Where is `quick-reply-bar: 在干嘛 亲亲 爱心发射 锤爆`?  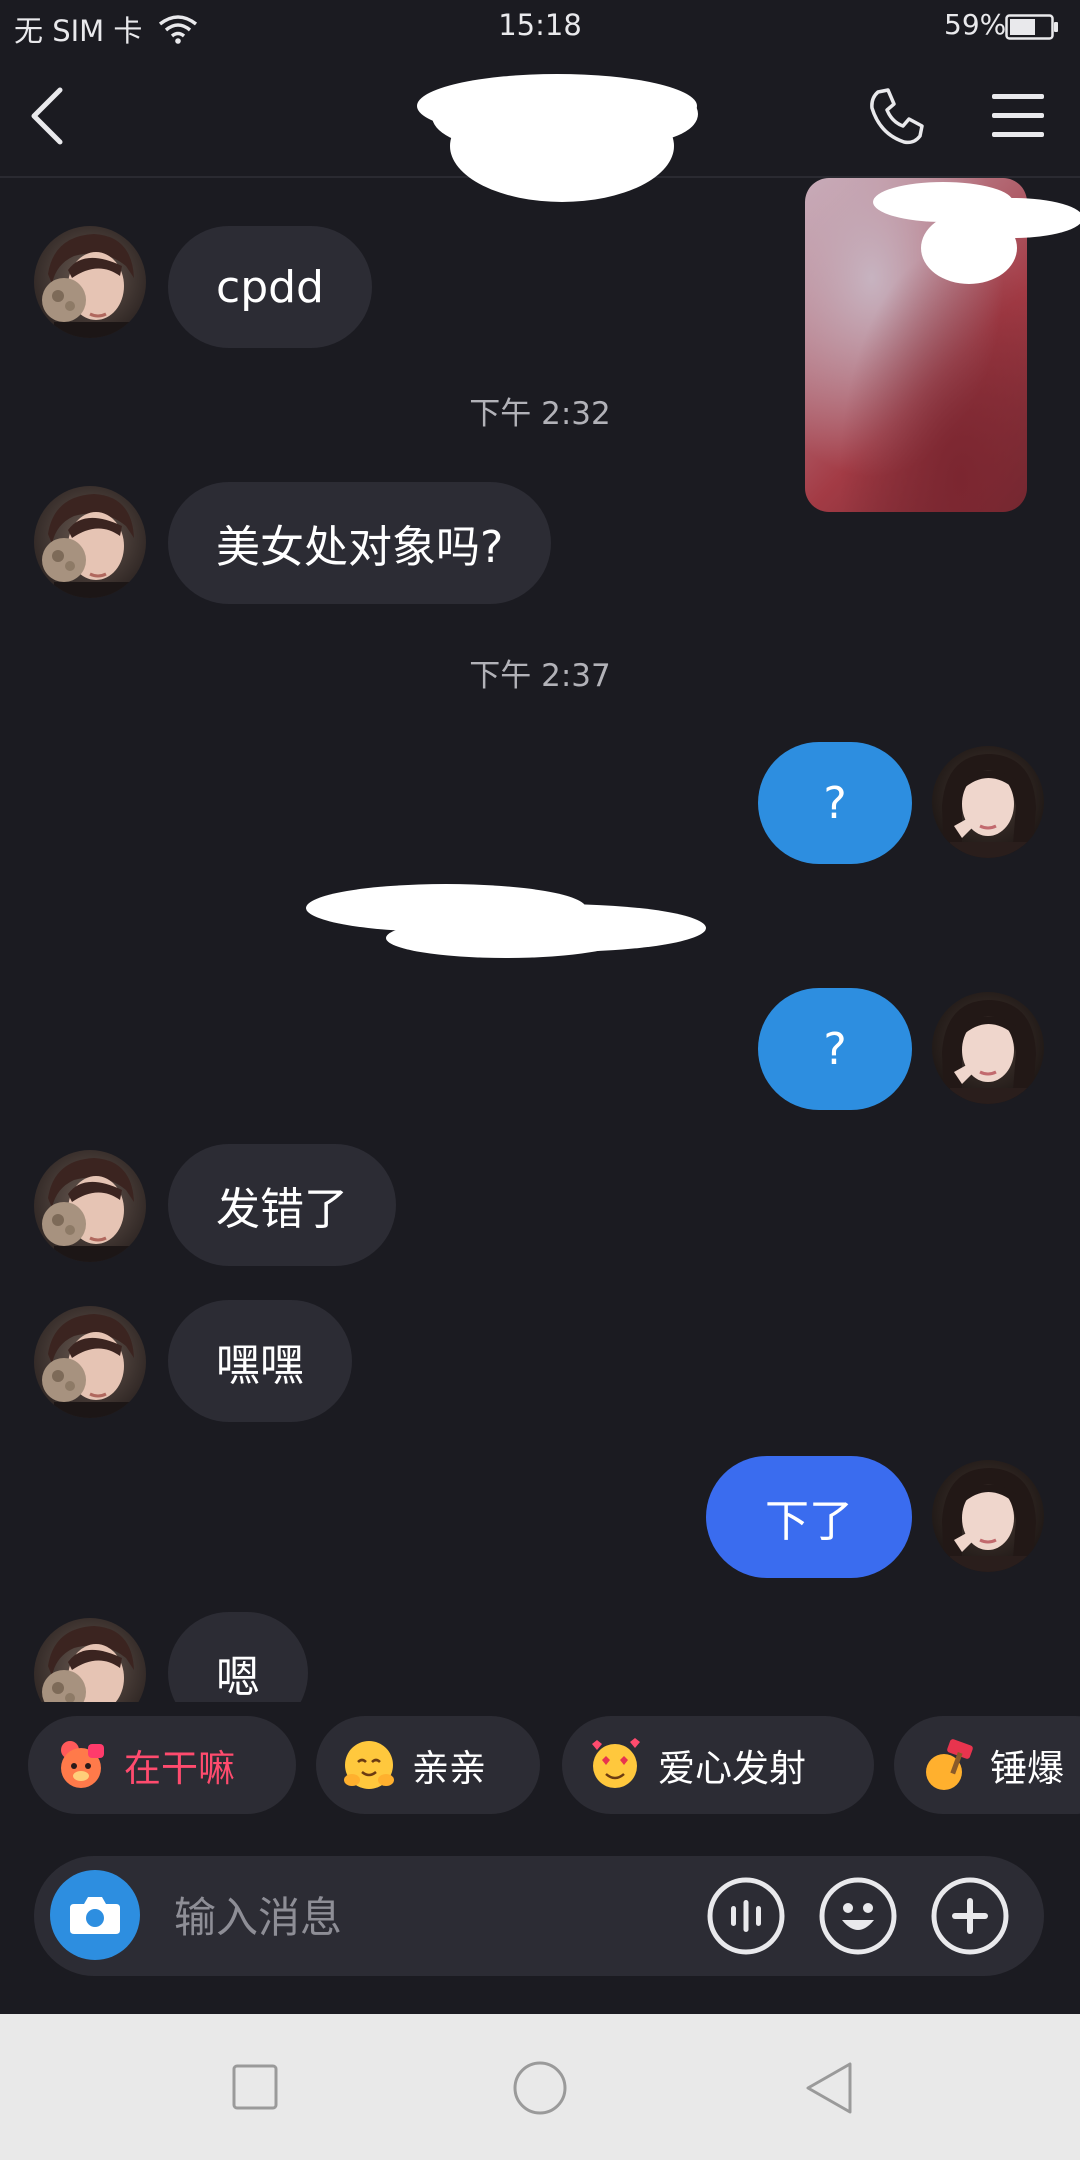 quick-reply-bar: 在干嘛 亲亲 爱心发射 锤爆 is located at coordinates (540, 1766).